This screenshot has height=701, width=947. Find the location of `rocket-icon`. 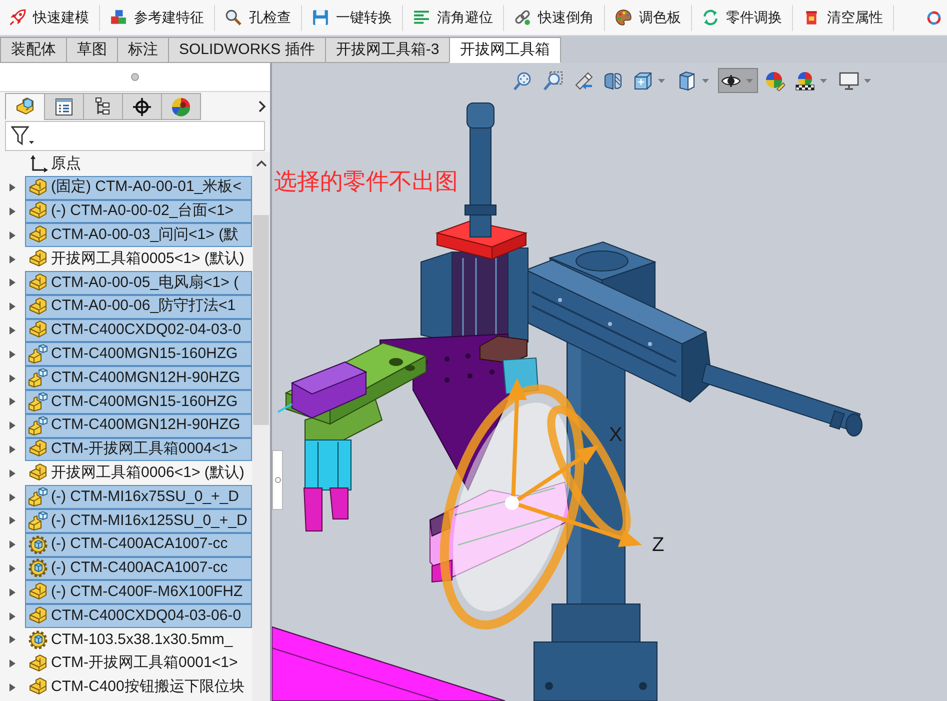

rocket-icon is located at coordinates (17, 17).